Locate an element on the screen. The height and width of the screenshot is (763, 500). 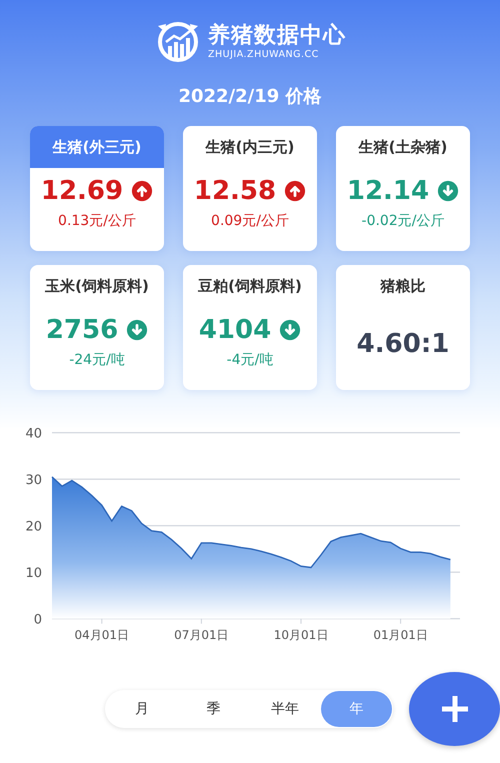
price-card: 生猪(土杂猪) 12.14 -0.02元/公斤 is located at coordinates (403, 188).